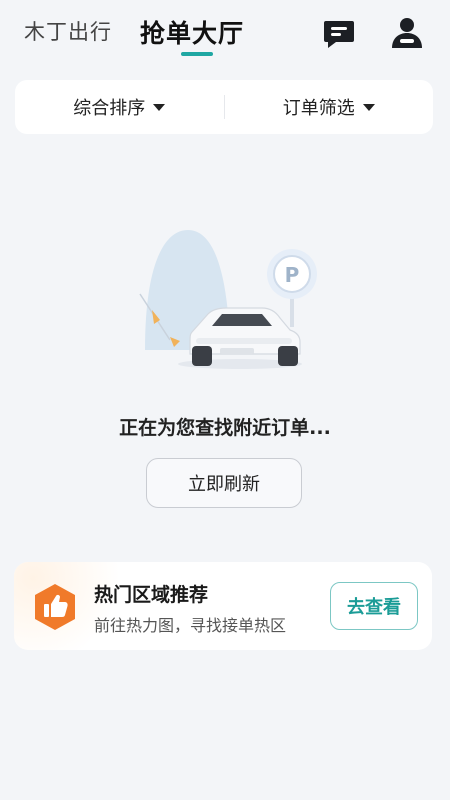 Image resolution: width=450 pixels, height=800 pixels. Describe the element at coordinates (192, 32) in the screenshot. I see `tab-order-hall: 抢单大厅` at that location.